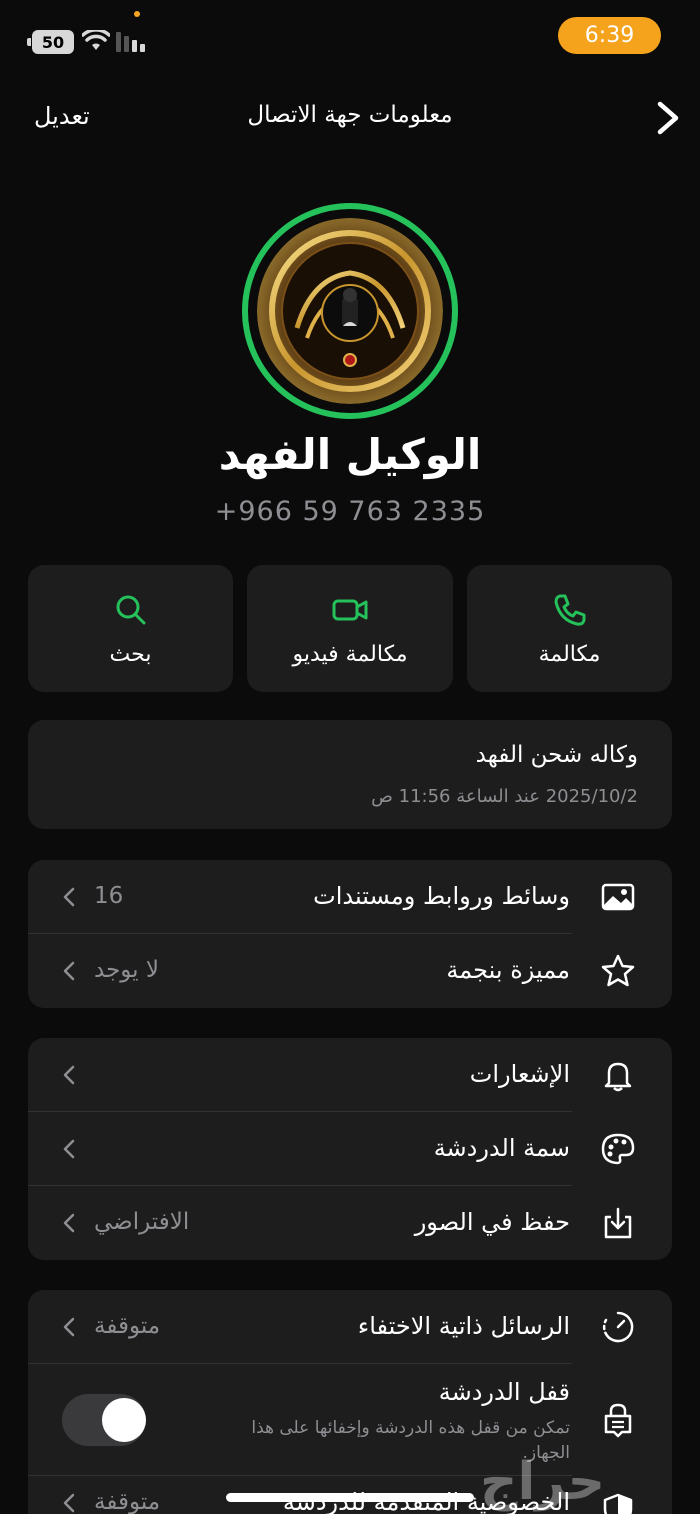 The image size is (700, 1514). What do you see at coordinates (508, 970) in the screenshot?
I see `starred-label: مميزة بنجمة` at bounding box center [508, 970].